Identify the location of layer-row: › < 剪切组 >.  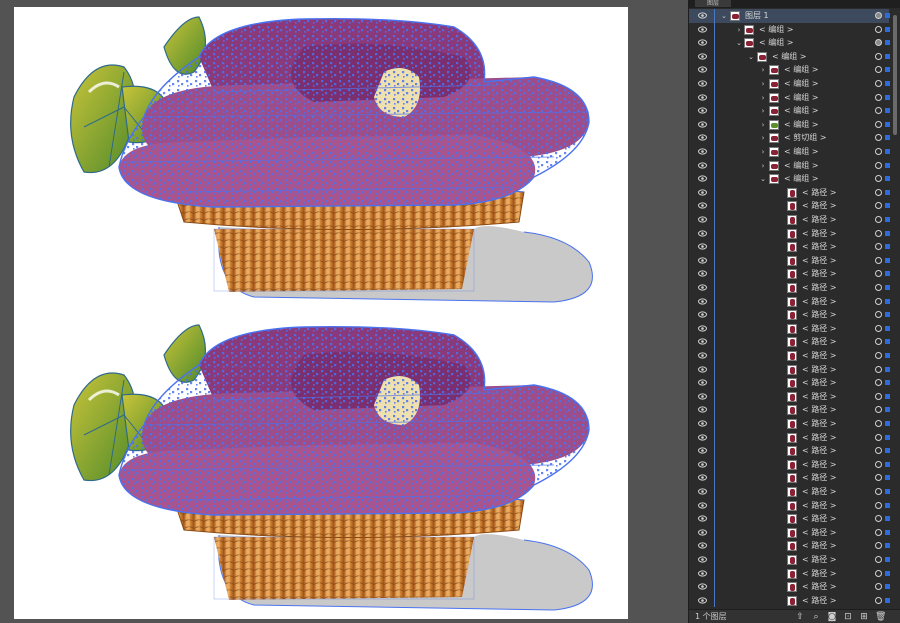
(789, 138).